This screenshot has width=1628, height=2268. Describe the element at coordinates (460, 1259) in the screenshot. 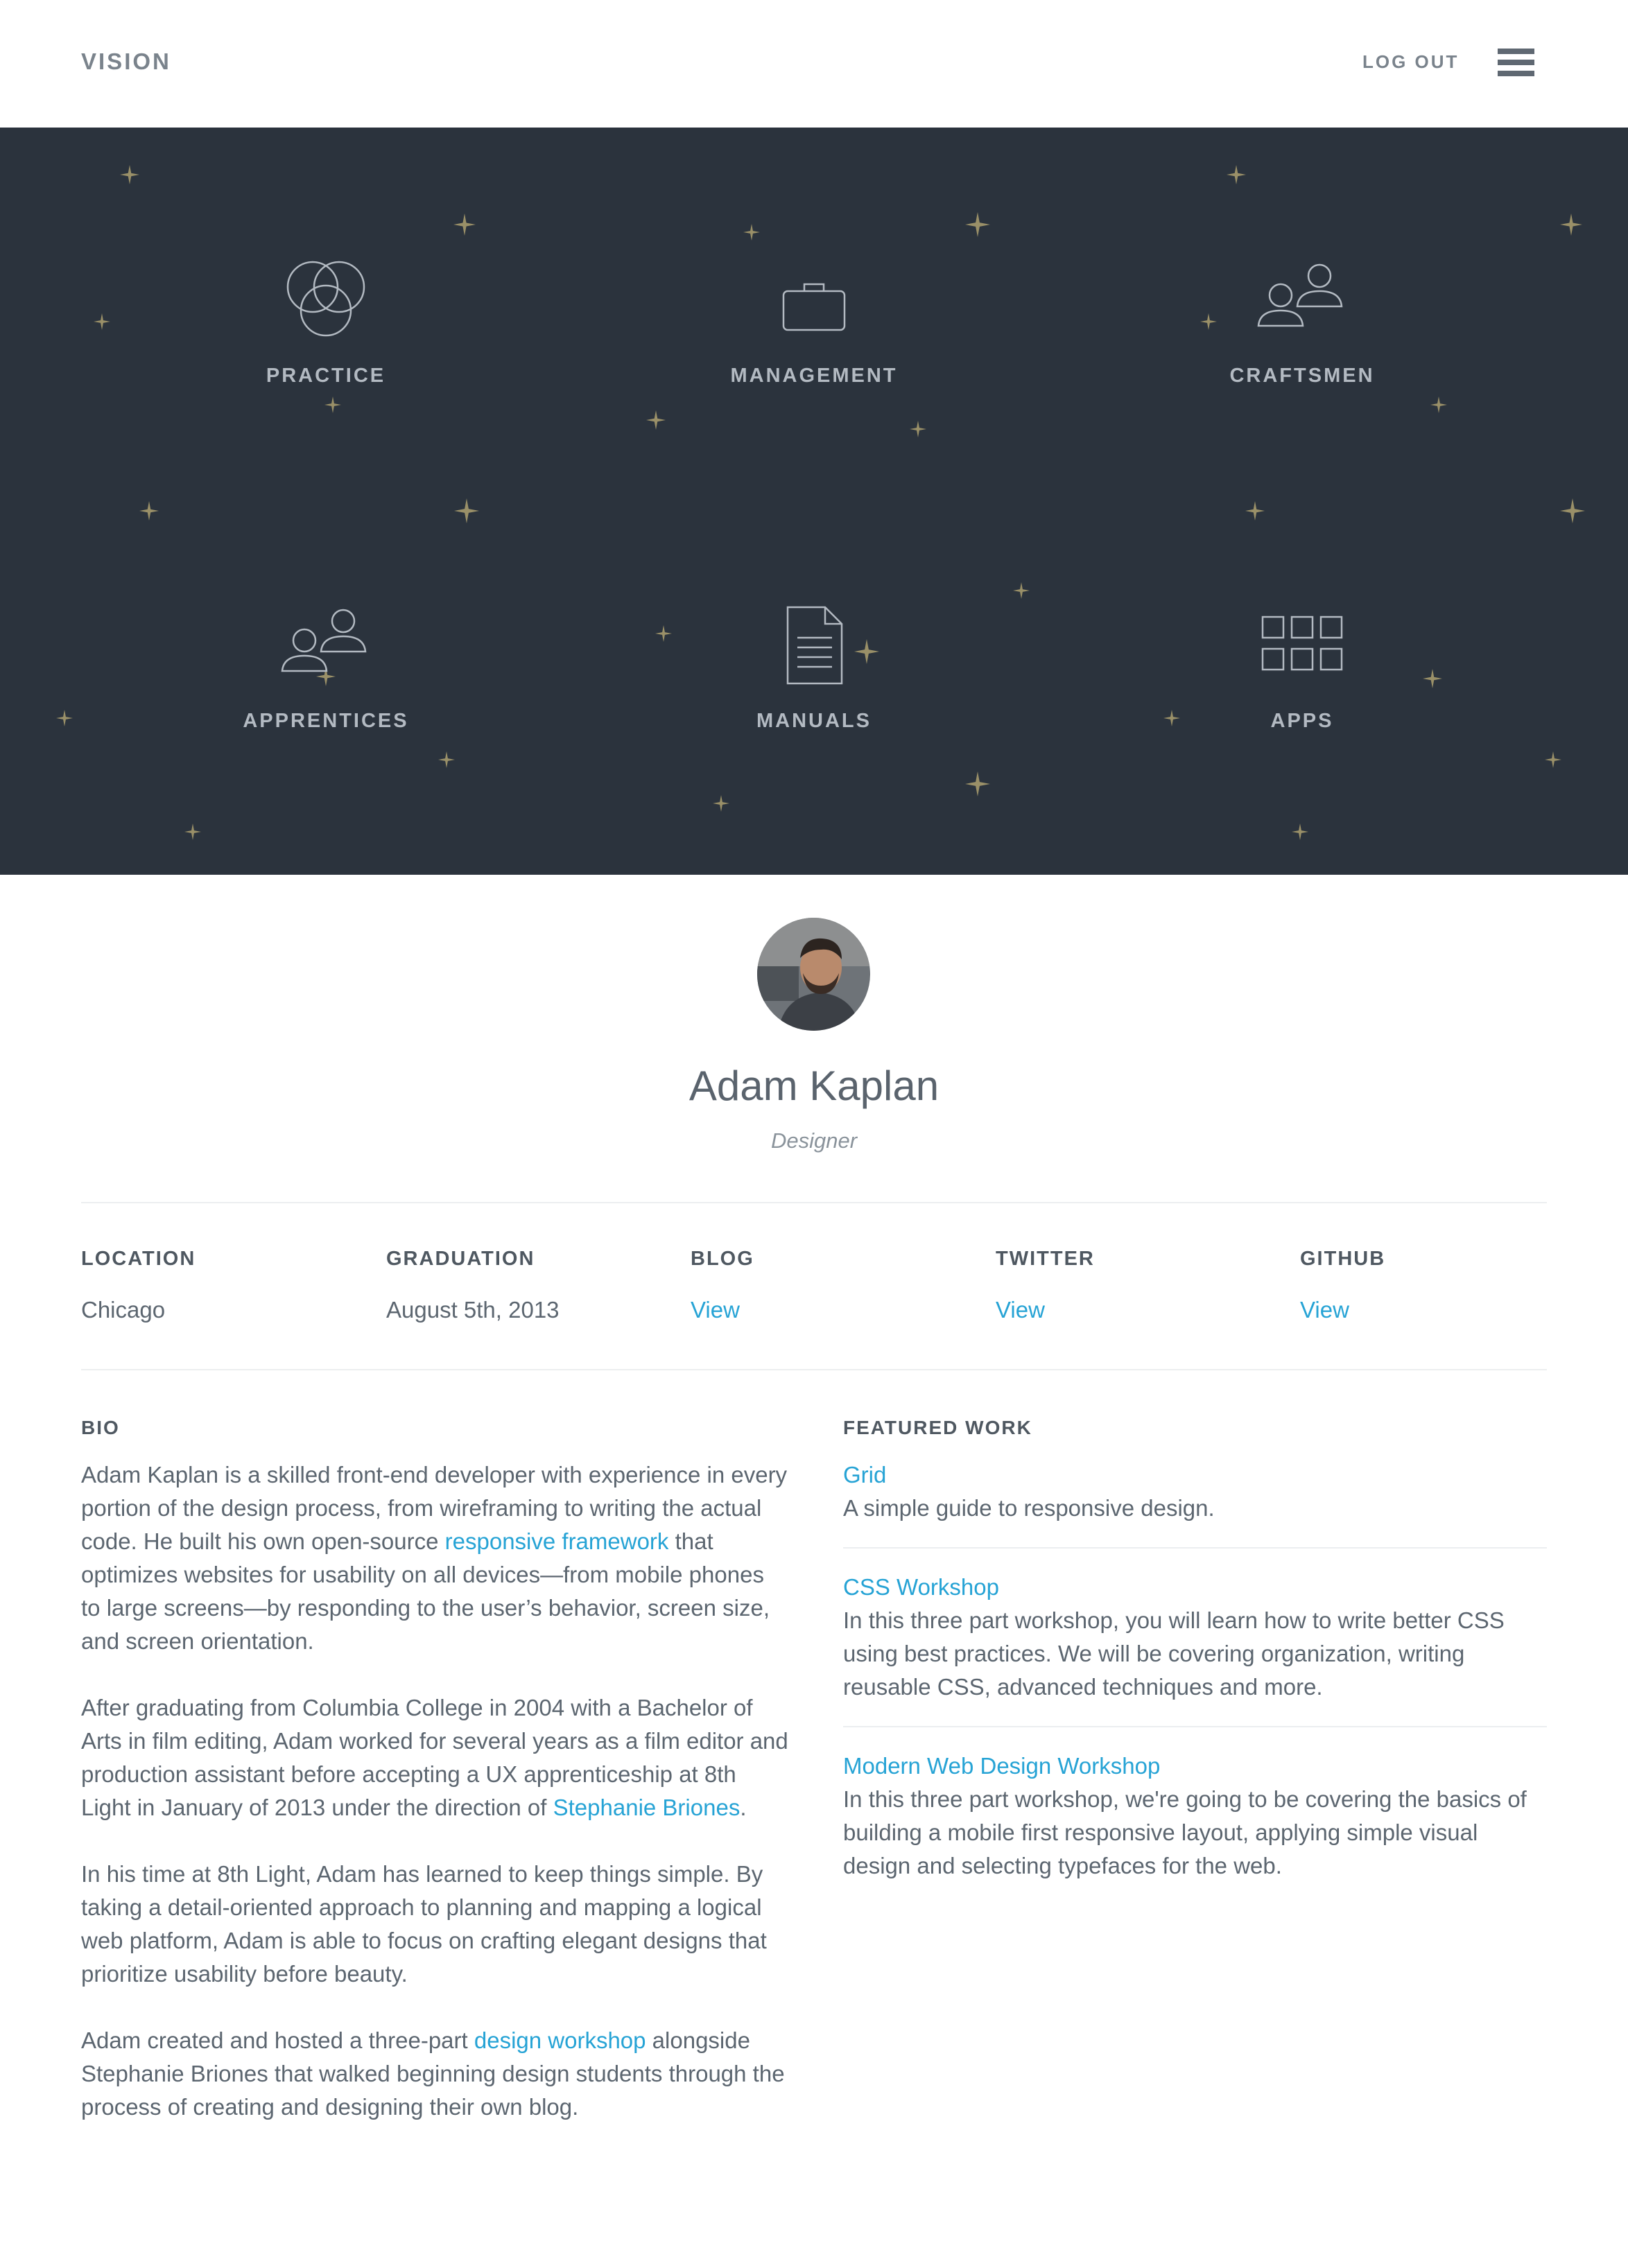

I see `stat-label: GRADUATION` at that location.